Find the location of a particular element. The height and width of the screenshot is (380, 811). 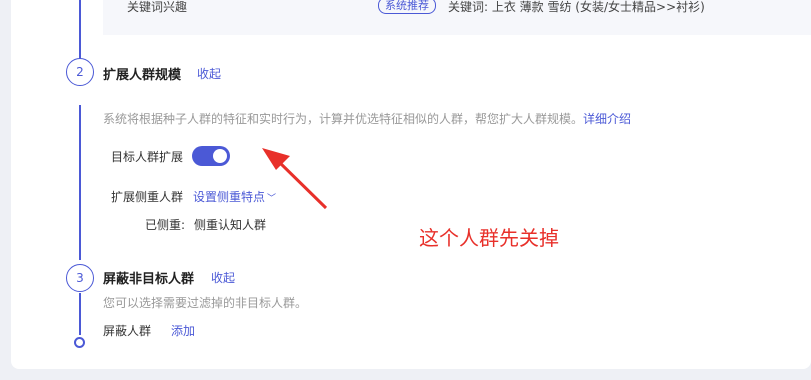

step-2-collapse-link: 收起 is located at coordinates (209, 73).